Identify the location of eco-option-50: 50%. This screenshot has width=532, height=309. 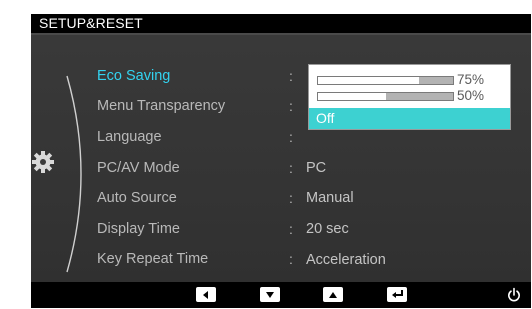
(409, 96).